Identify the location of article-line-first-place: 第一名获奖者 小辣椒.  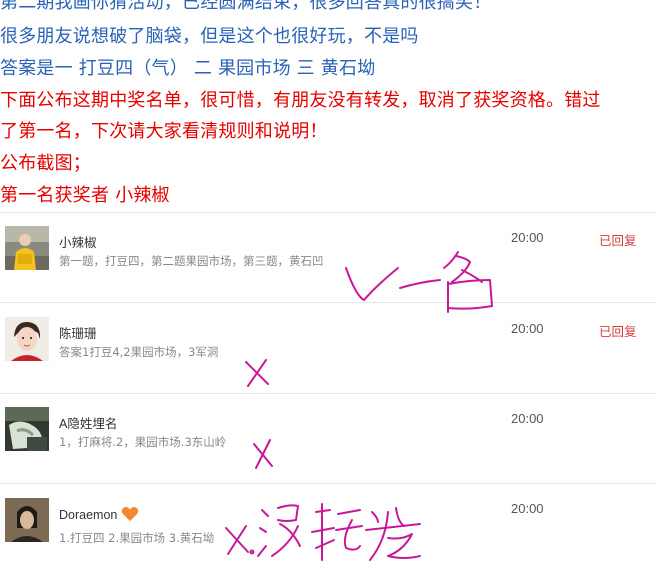
(85, 195).